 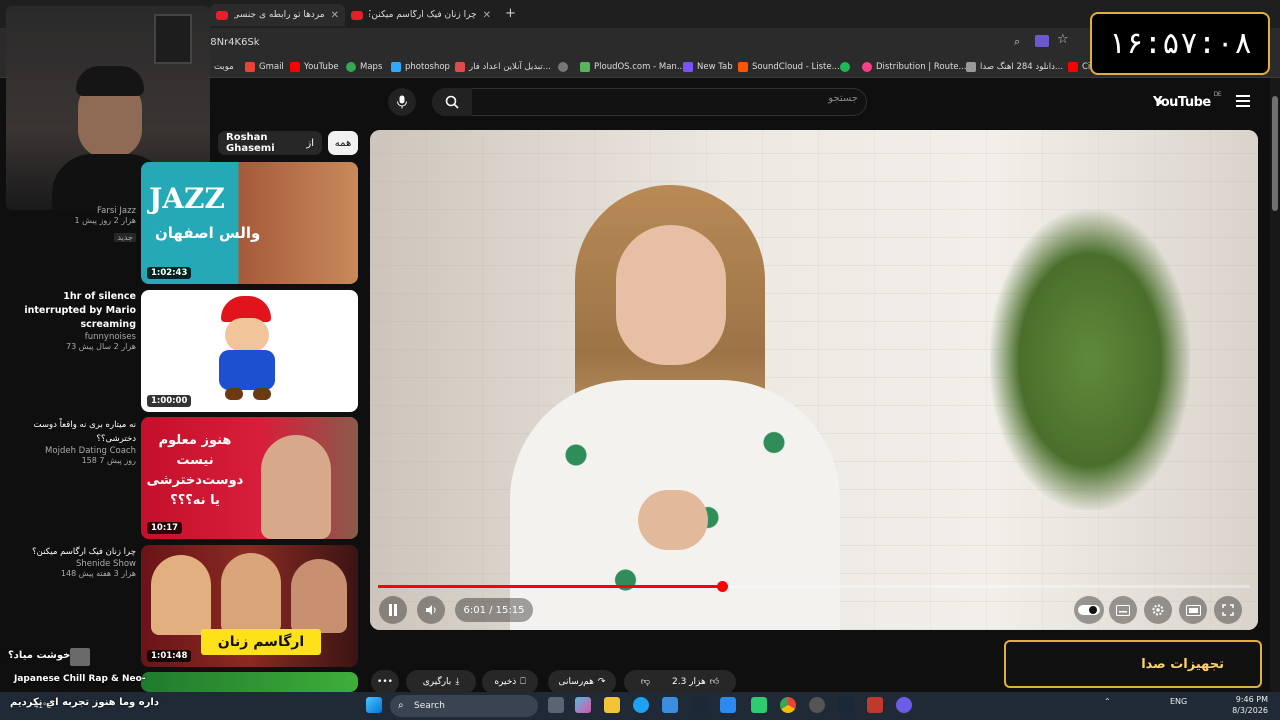 What do you see at coordinates (452, 102) in the screenshot?
I see `search-button` at bounding box center [452, 102].